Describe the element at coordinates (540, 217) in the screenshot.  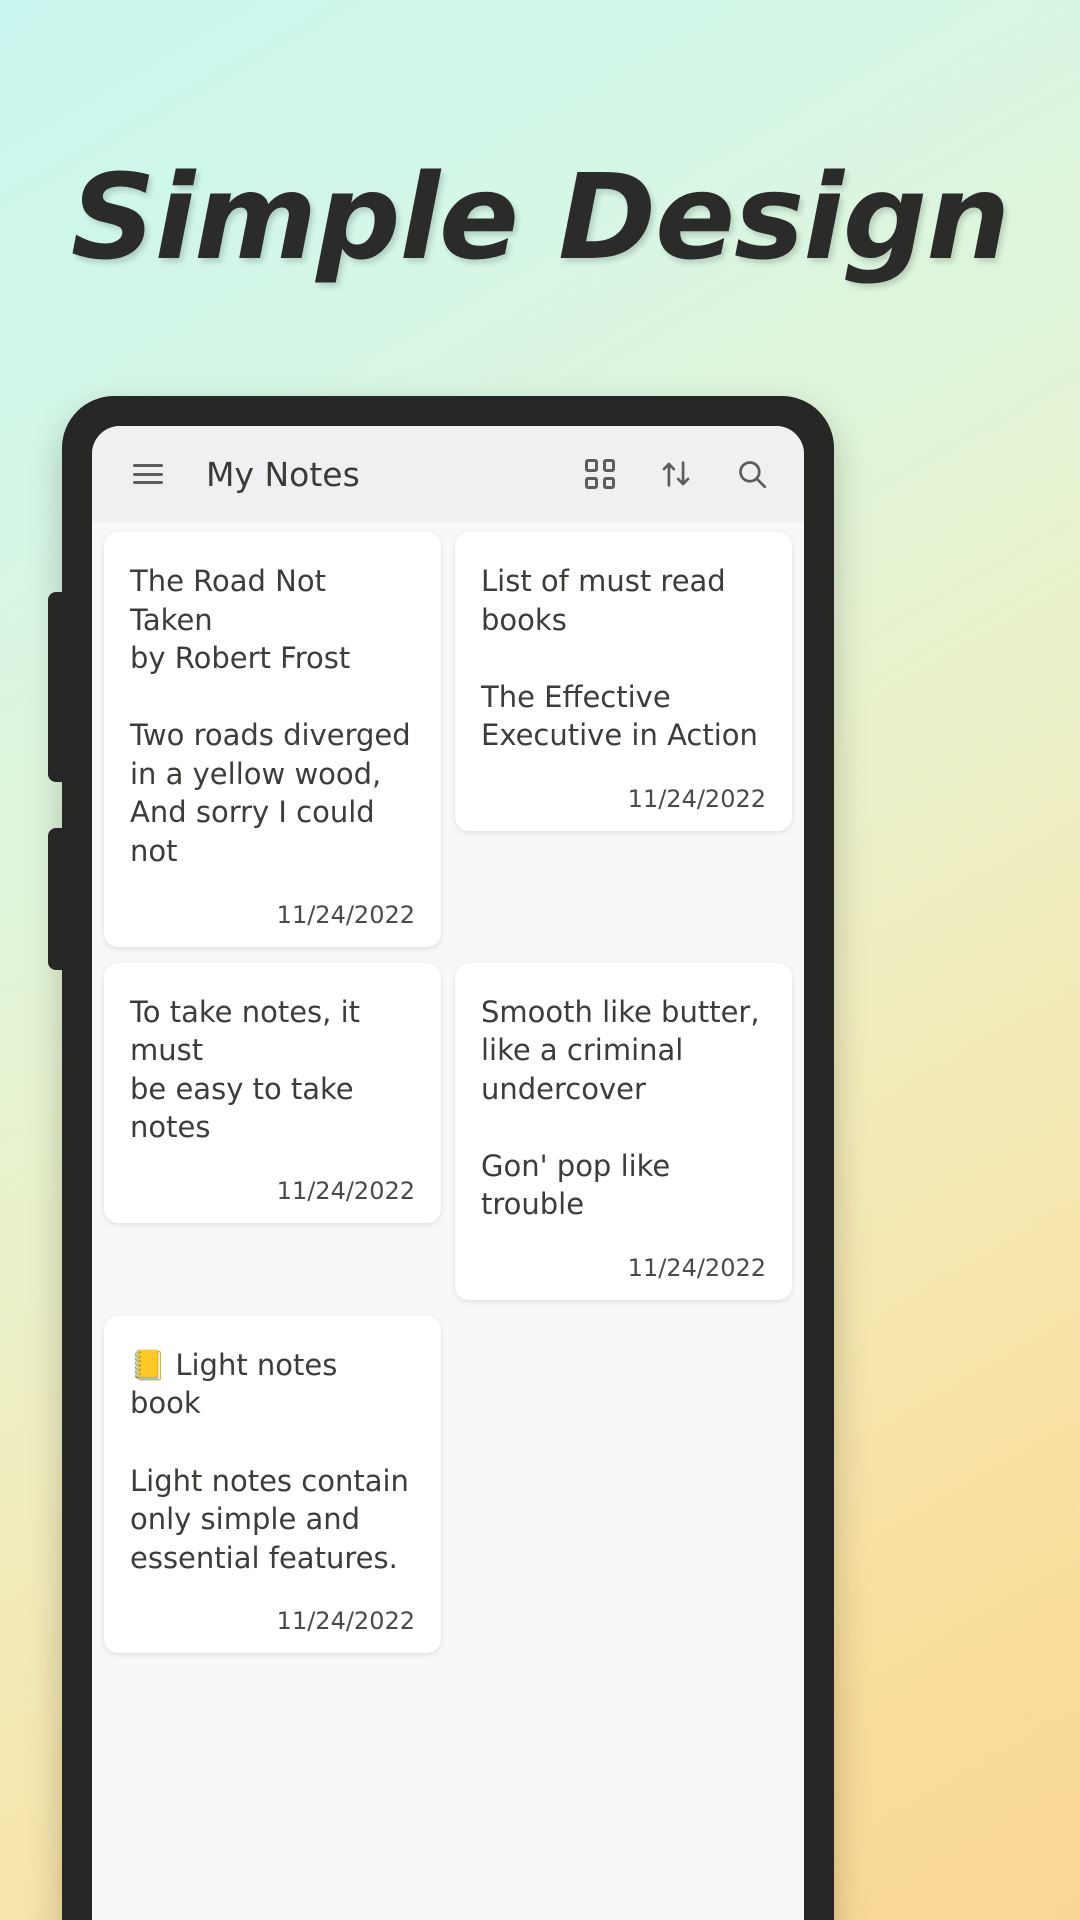
I see `page-title: Simple Design` at that location.